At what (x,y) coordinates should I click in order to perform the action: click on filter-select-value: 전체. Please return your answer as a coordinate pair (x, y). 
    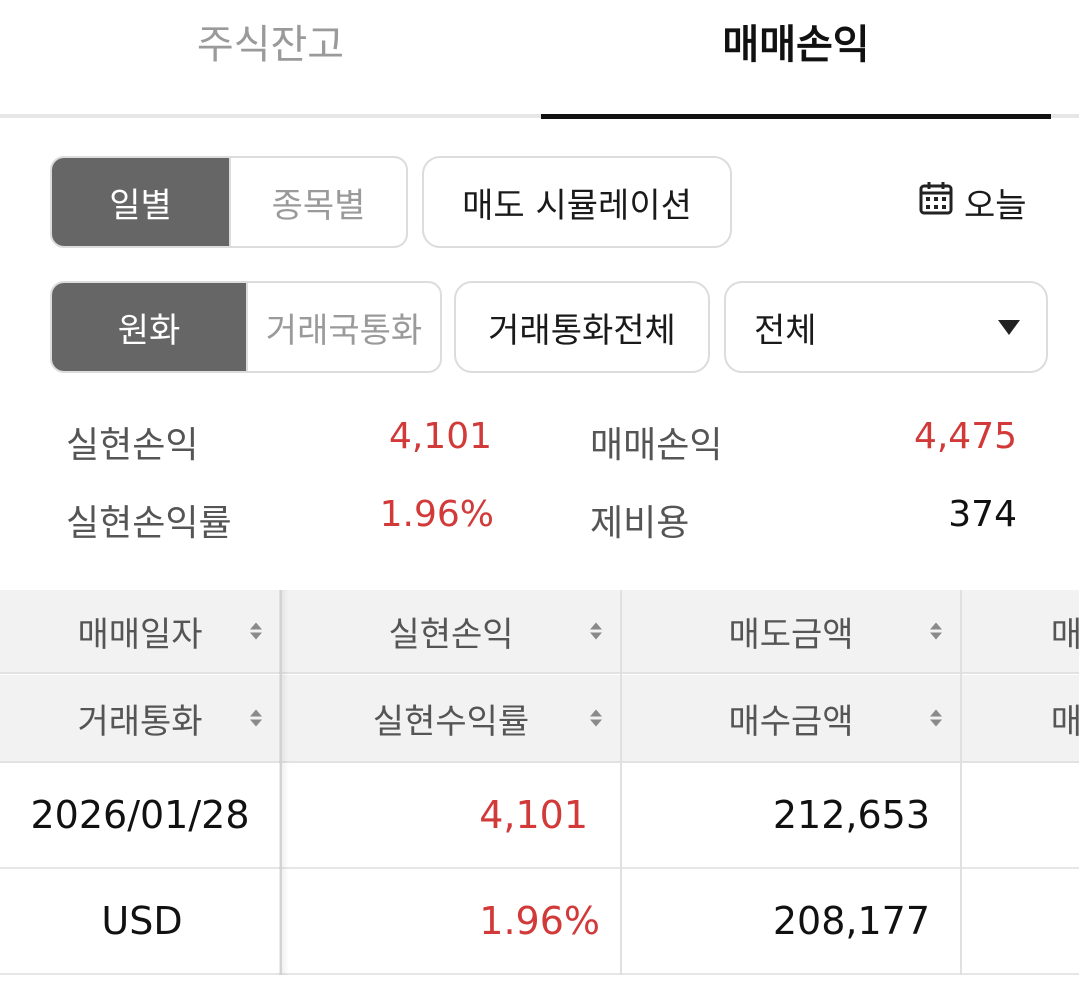
    Looking at the image, I should click on (785, 330).